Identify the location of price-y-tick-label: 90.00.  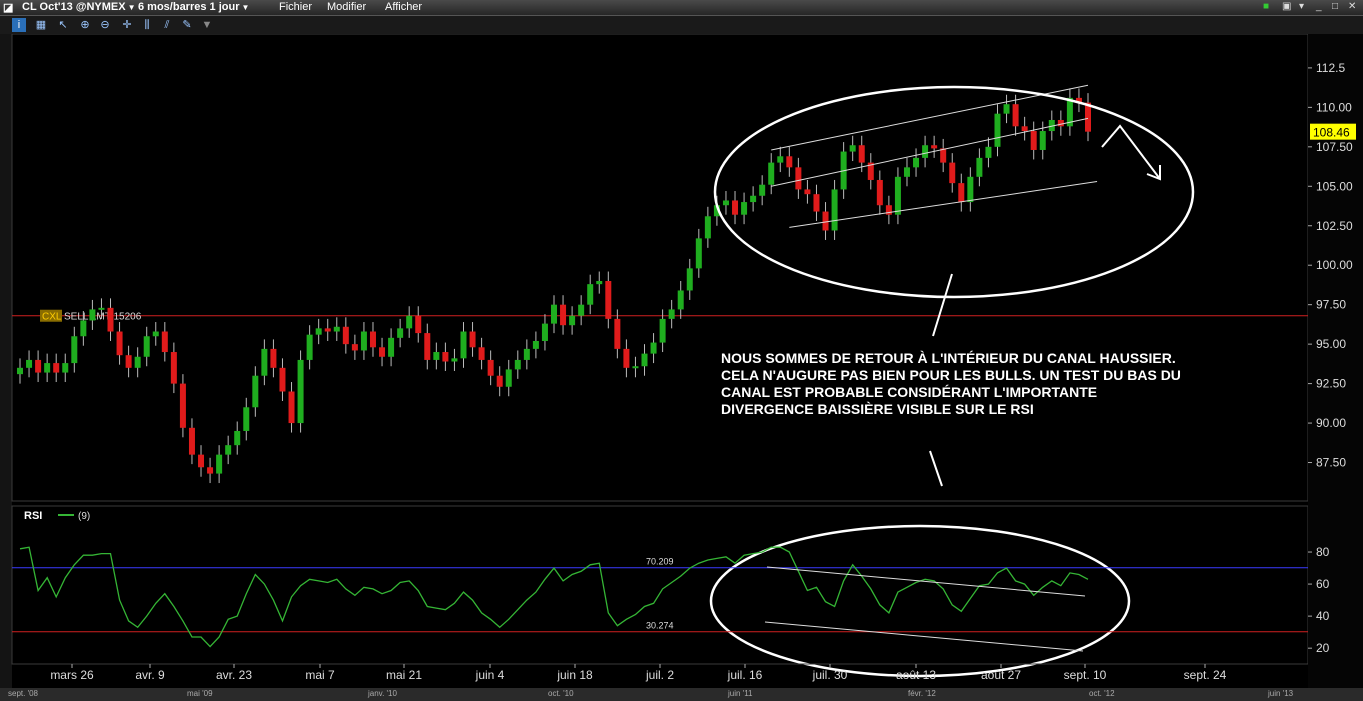
(1331, 423).